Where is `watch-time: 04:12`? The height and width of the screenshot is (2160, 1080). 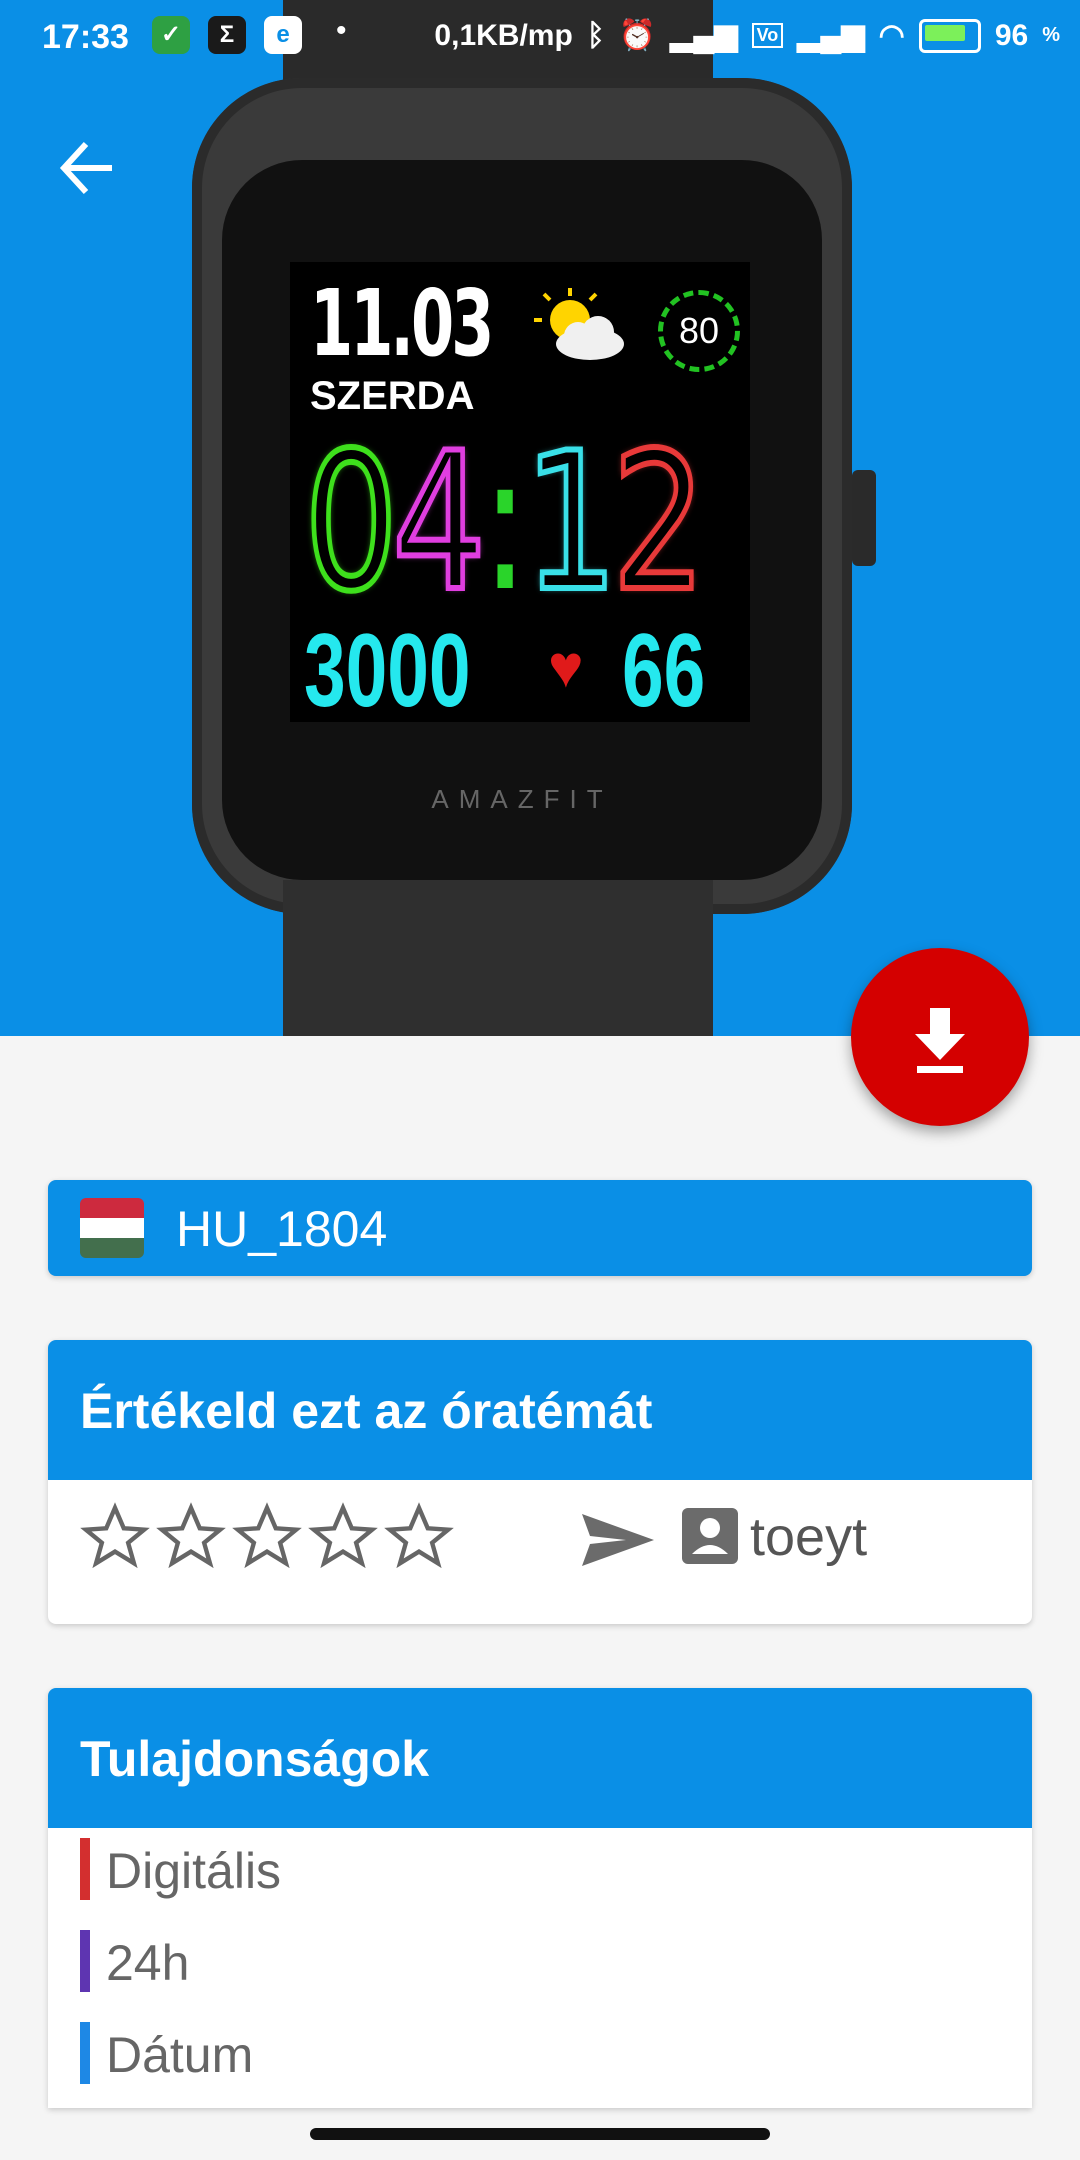 watch-time: 04:12 is located at coordinates (505, 522).